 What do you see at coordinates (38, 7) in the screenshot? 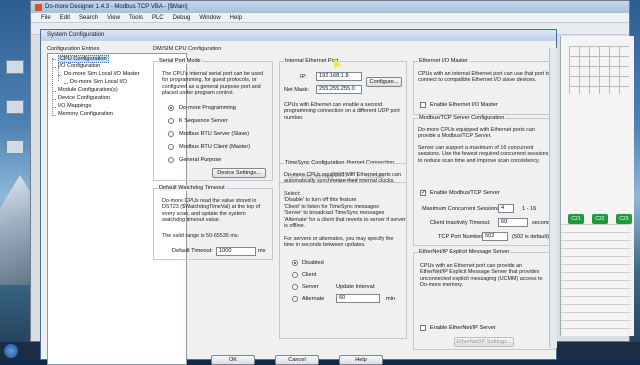
I see `app-icon` at bounding box center [38, 7].